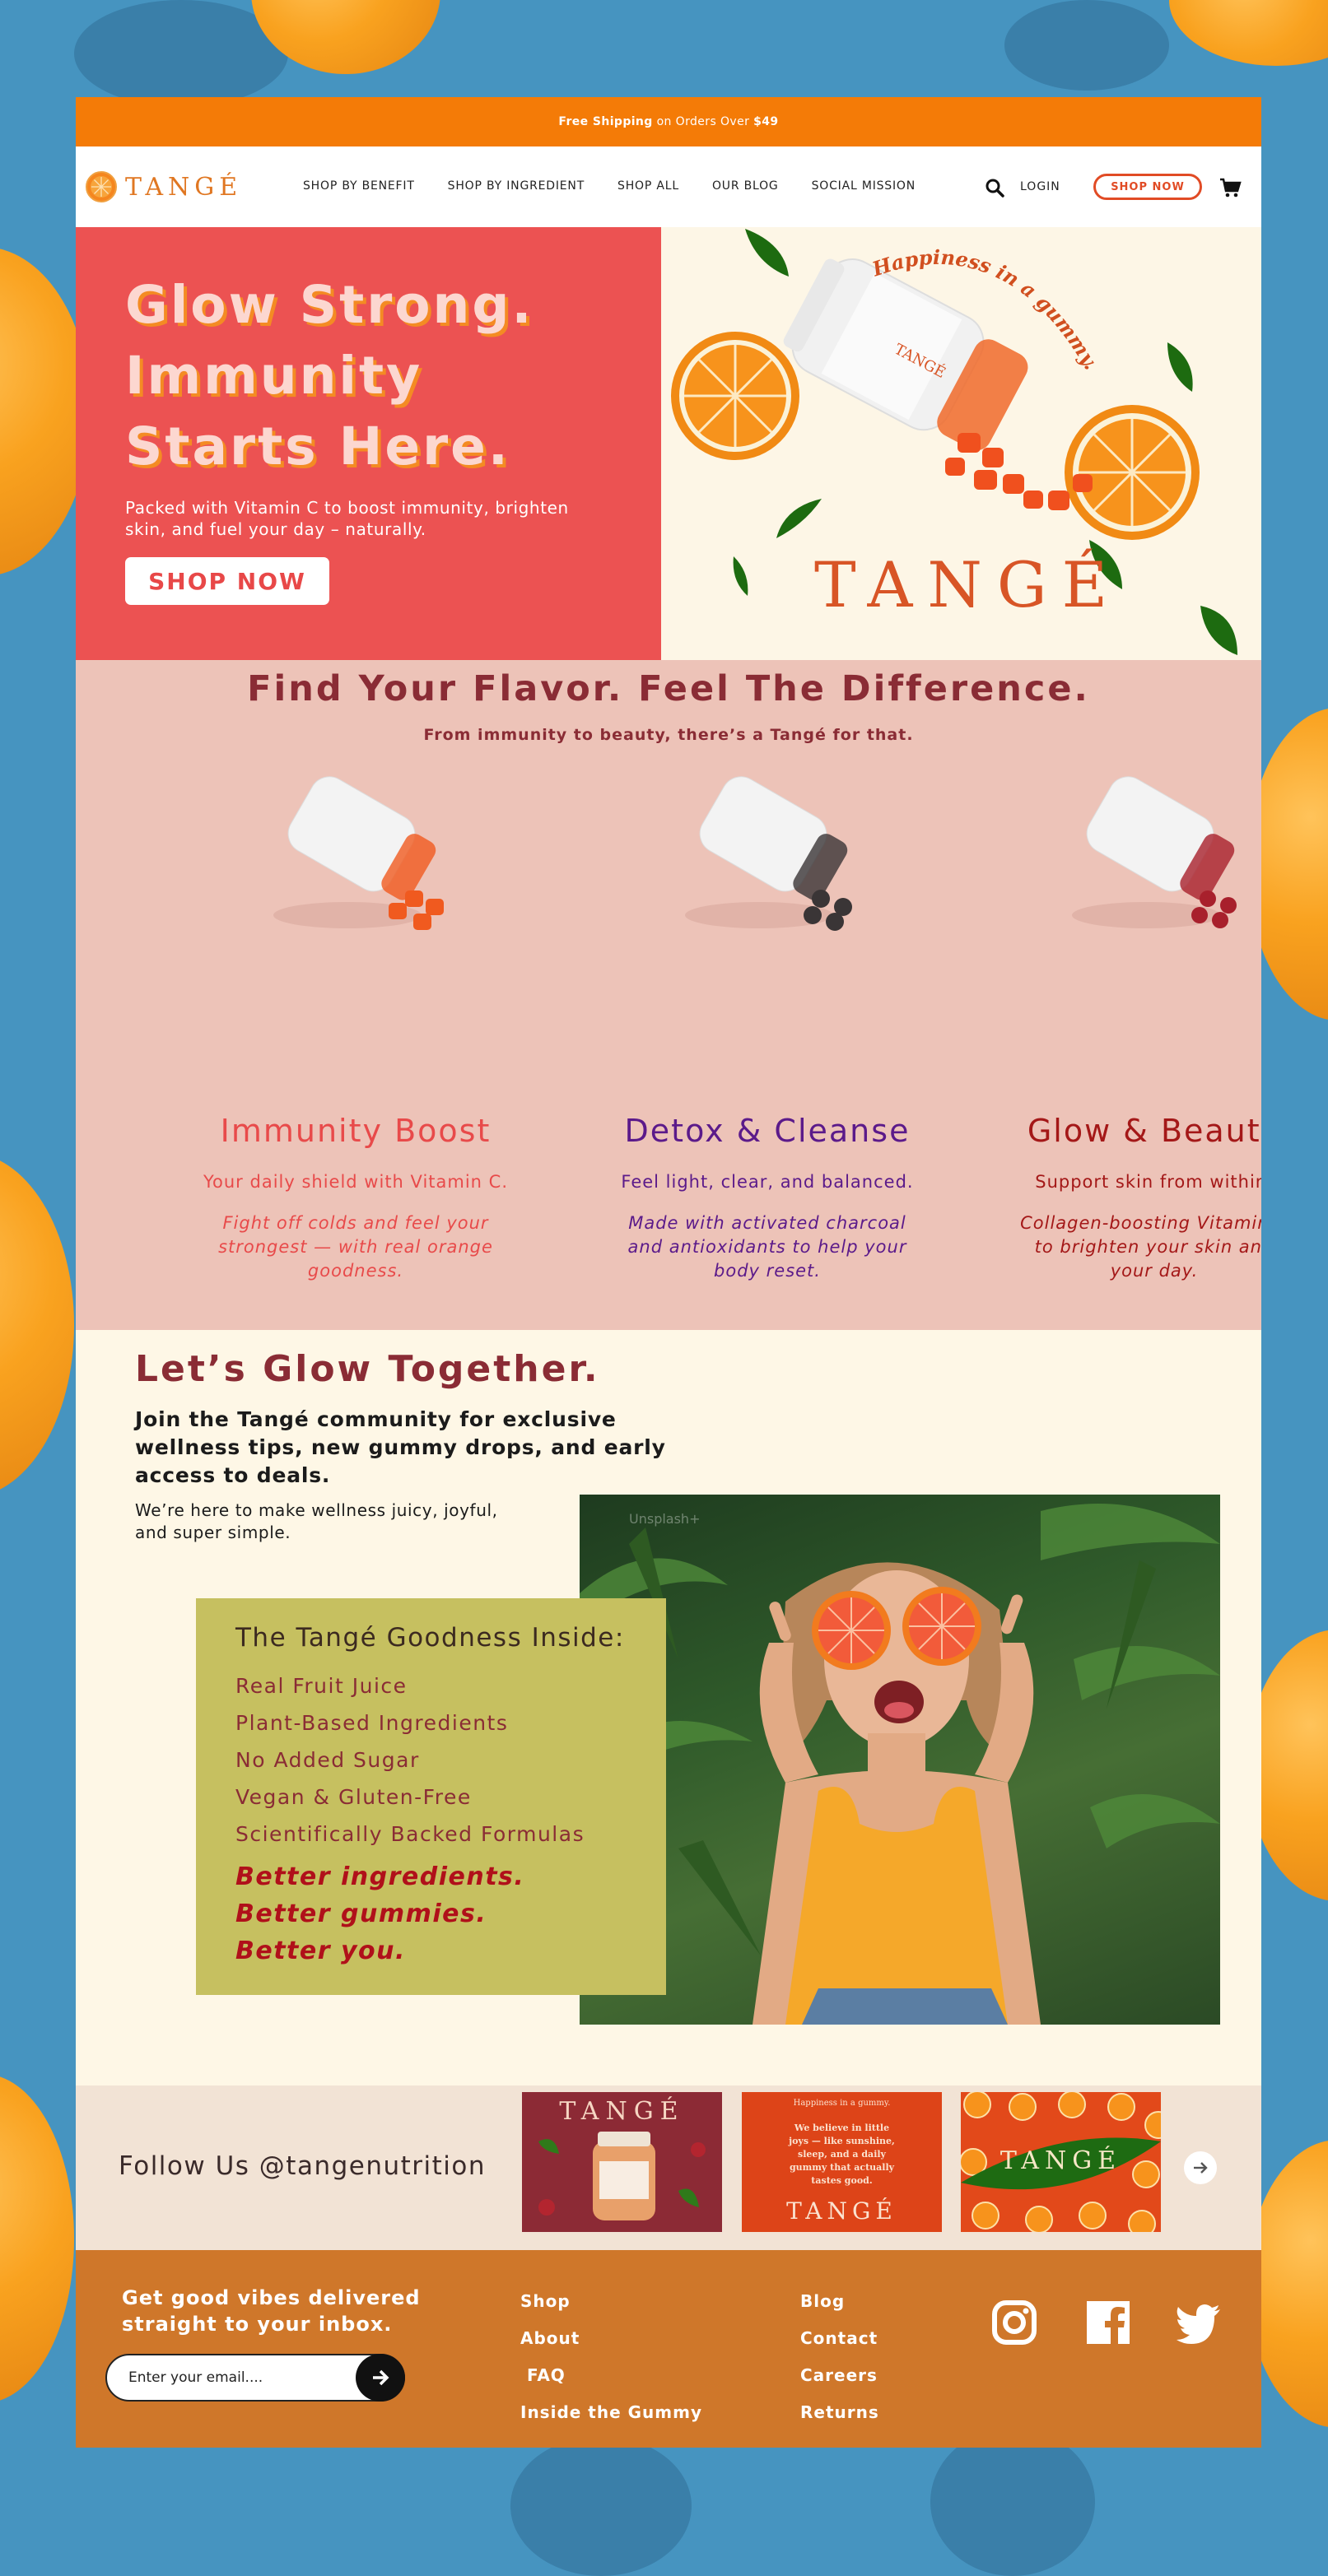 Image resolution: width=1328 pixels, height=2576 pixels. What do you see at coordinates (359, 186) in the screenshot?
I see `nav-item-shop-by-benefit: SHOP BY BENEFIT` at bounding box center [359, 186].